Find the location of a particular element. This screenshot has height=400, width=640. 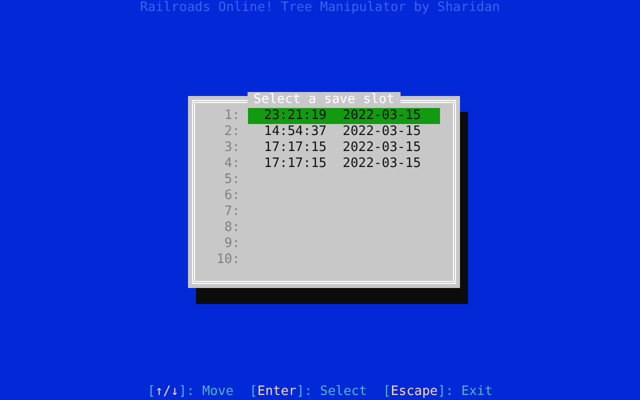

slot-number: 4: is located at coordinates (231, 164).